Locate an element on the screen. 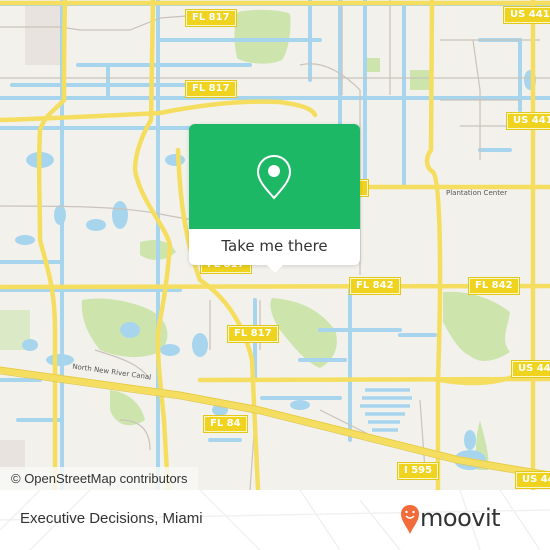 The width and height of the screenshot is (550, 550). take-me-there-button: Take me there is located at coordinates (274, 247).